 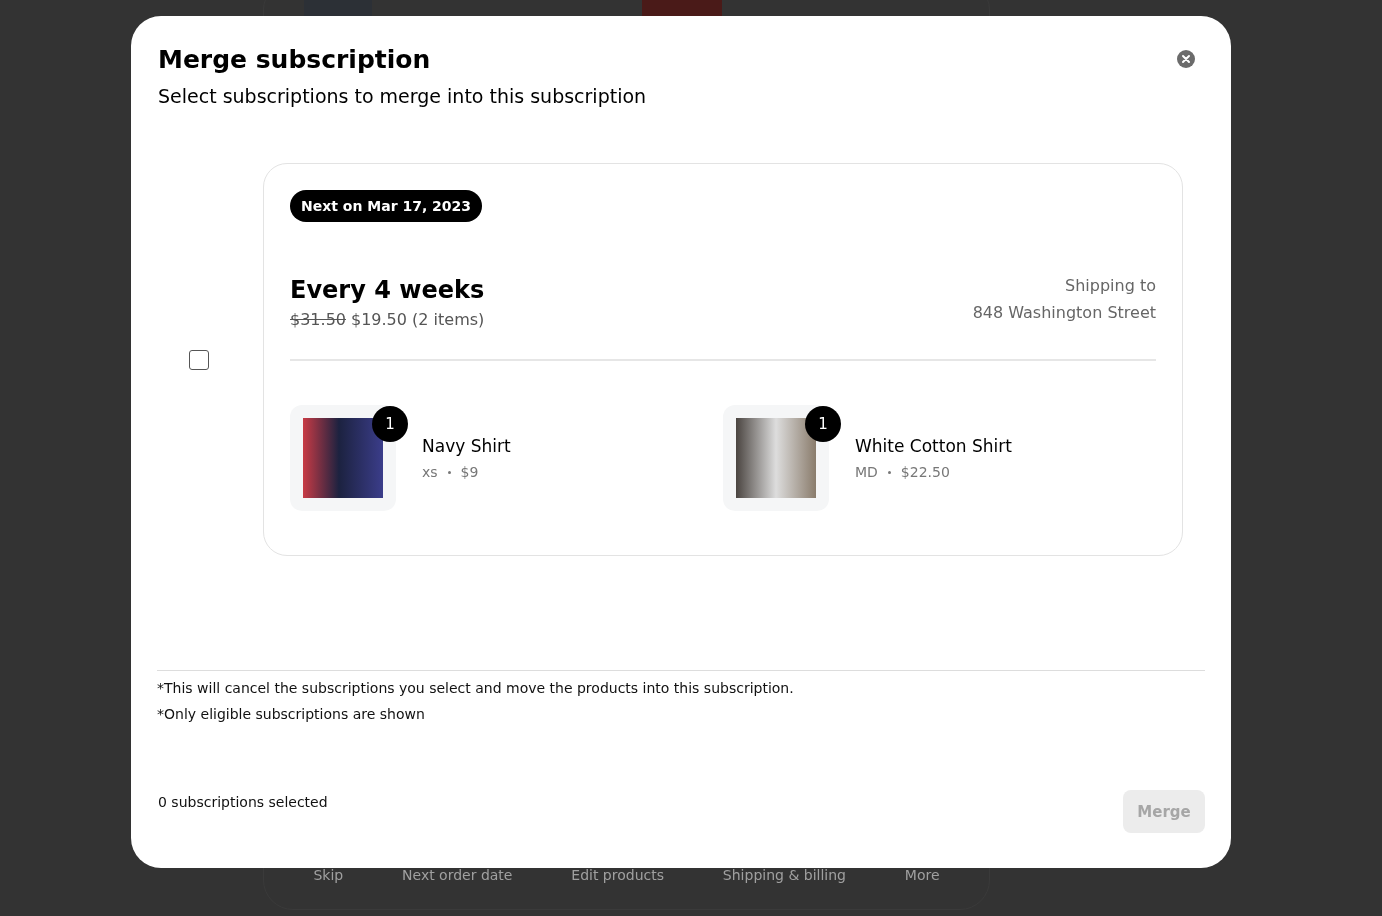 I want to click on footnote: *This will cancel the subscriptions you select and move the products into this subscription., so click(x=476, y=688).